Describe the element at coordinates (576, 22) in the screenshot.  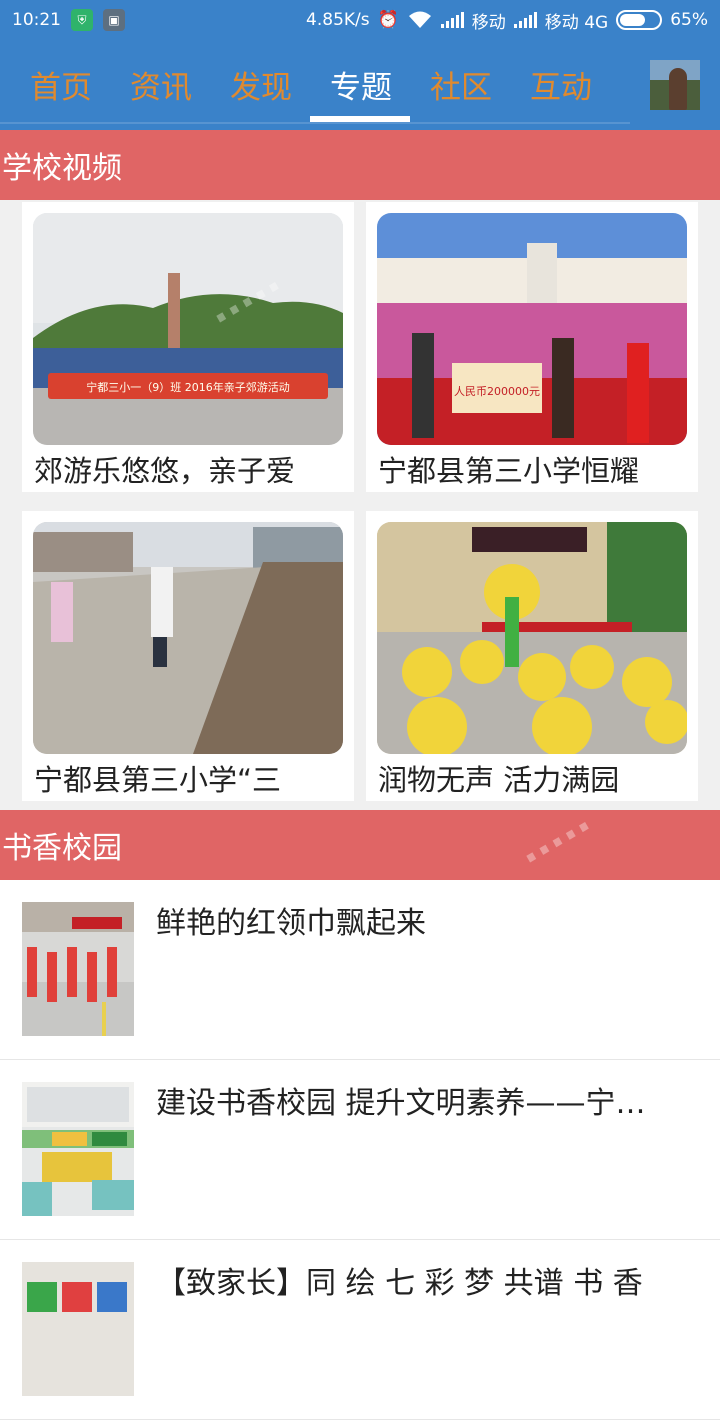
I see `carrier-2: 移动 4G` at that location.